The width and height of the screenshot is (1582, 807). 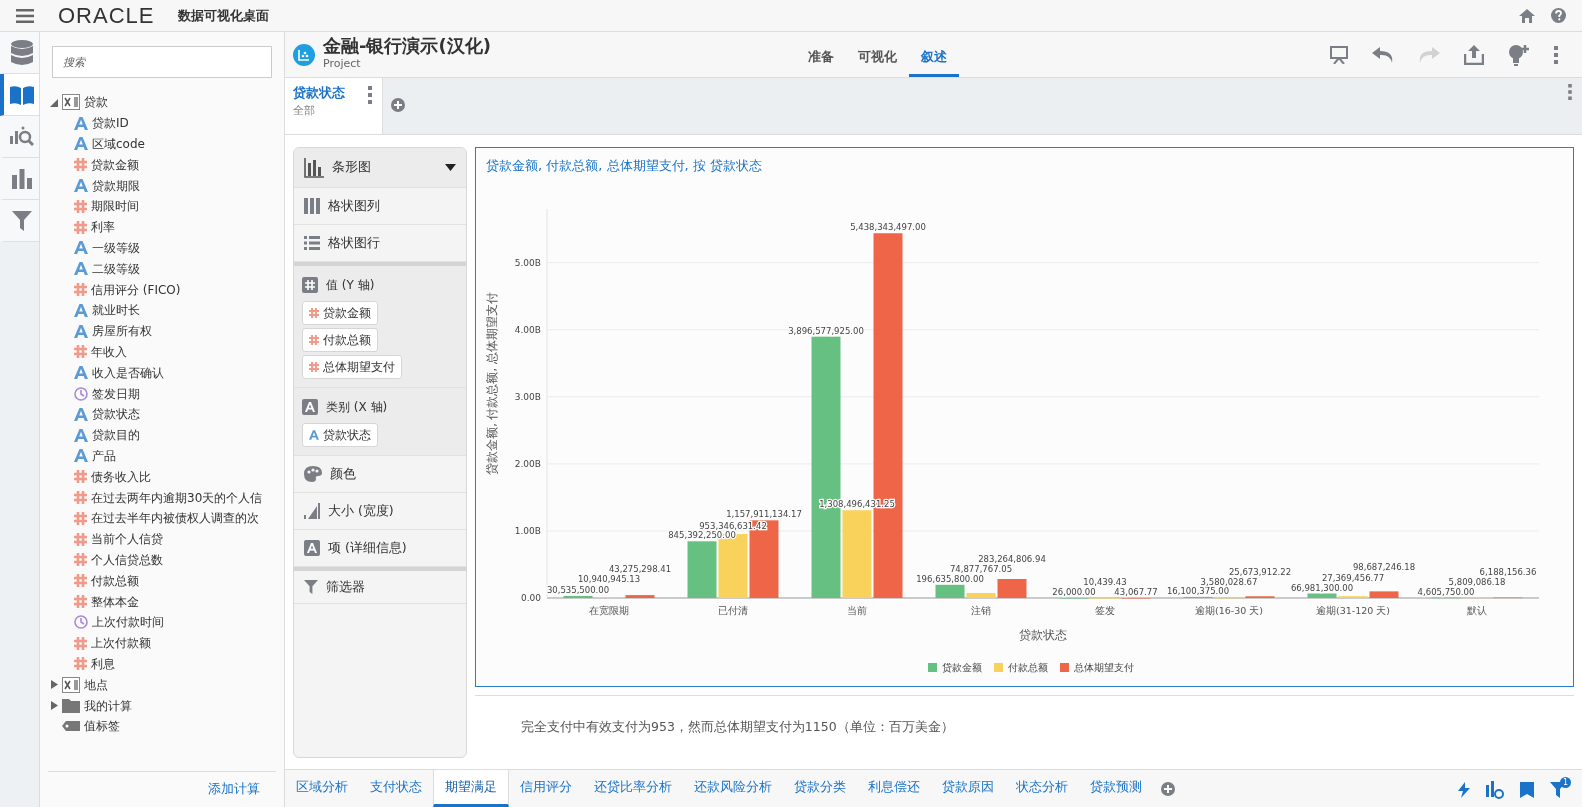 What do you see at coordinates (334, 106) in the screenshot?
I see `canvas-tab: 贷款状态 全部` at bounding box center [334, 106].